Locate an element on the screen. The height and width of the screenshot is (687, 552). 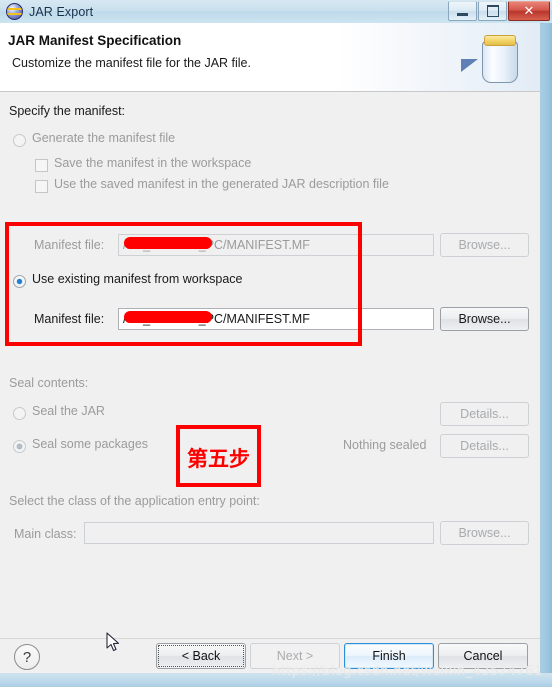
radio-generate-manifest-label: Generate the manifest file is located at coordinates (104, 138).